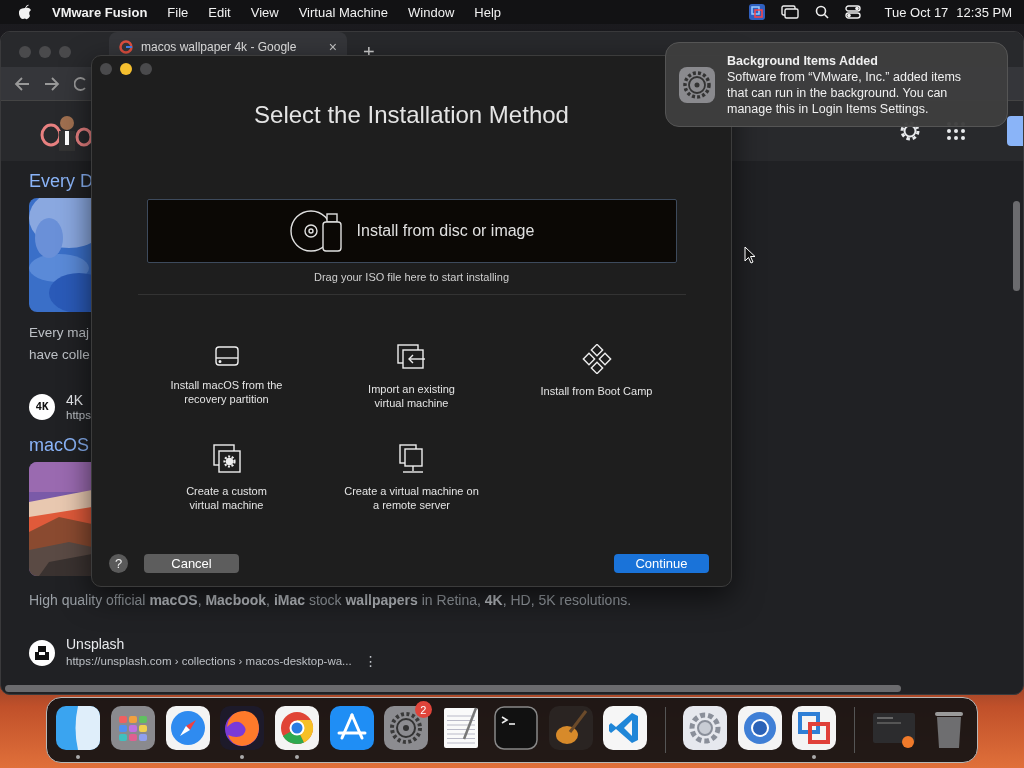  Describe the element at coordinates (596, 377) in the screenshot. I see `install-option: Install from Boot Camp` at that location.